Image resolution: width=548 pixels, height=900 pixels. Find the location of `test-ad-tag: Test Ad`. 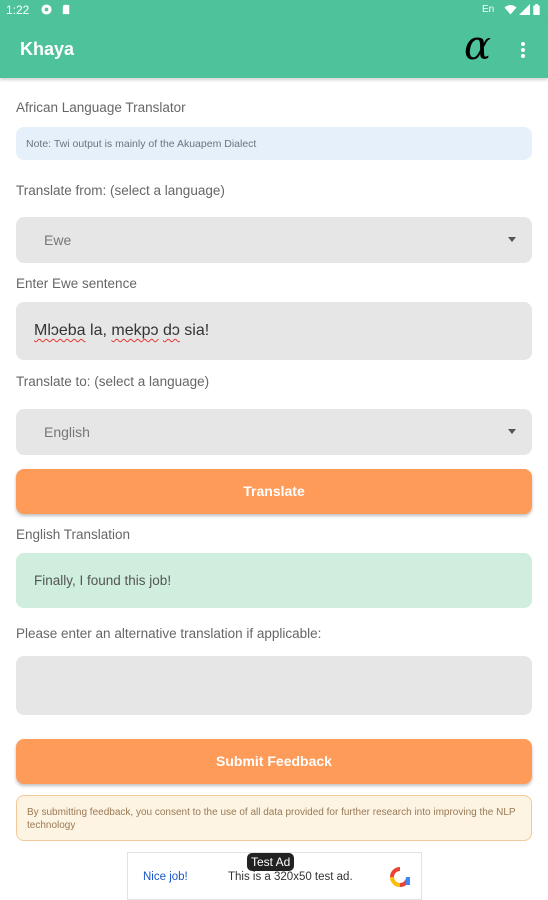

test-ad-tag: Test Ad is located at coordinates (271, 862).